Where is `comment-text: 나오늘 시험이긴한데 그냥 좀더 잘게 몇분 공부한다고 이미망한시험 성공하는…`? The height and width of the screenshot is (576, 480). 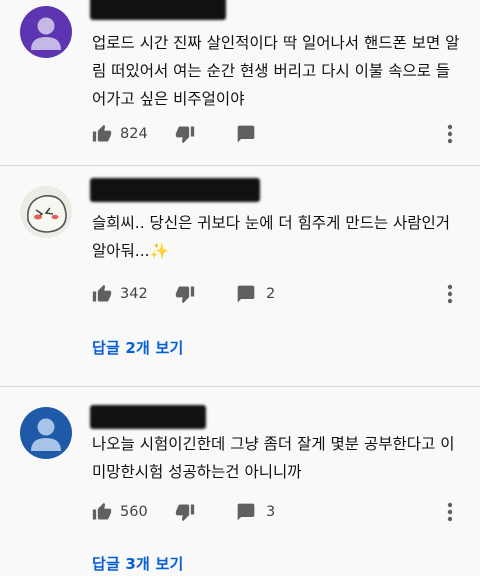
comment-text: 나오늘 시험이긴한데 그냥 좀더 잘게 몇분 공부한다고 이미망한시험 성공하는… is located at coordinates (273, 458).